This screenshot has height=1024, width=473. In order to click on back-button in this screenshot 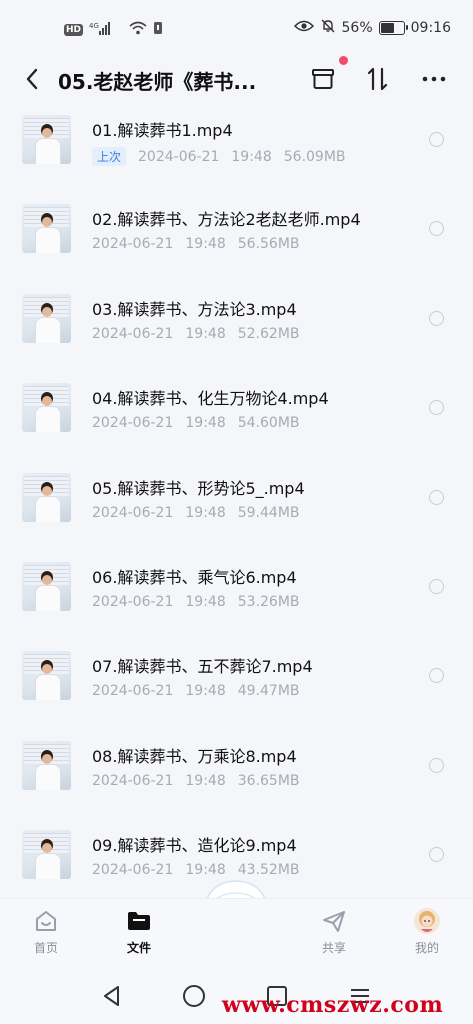, I will do `click(34, 79)`.